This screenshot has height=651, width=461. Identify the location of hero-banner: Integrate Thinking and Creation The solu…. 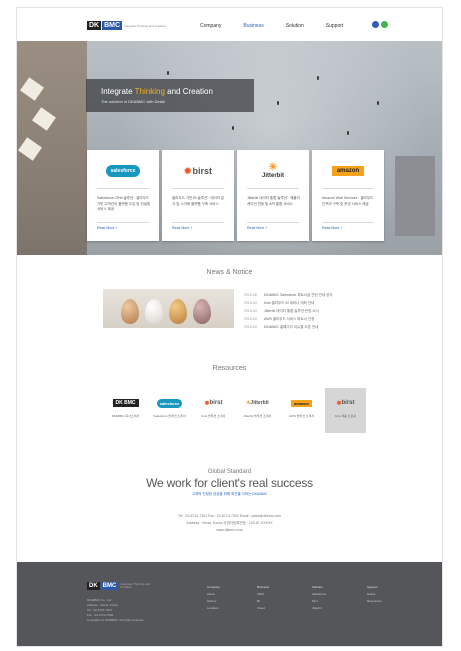
(170, 95).